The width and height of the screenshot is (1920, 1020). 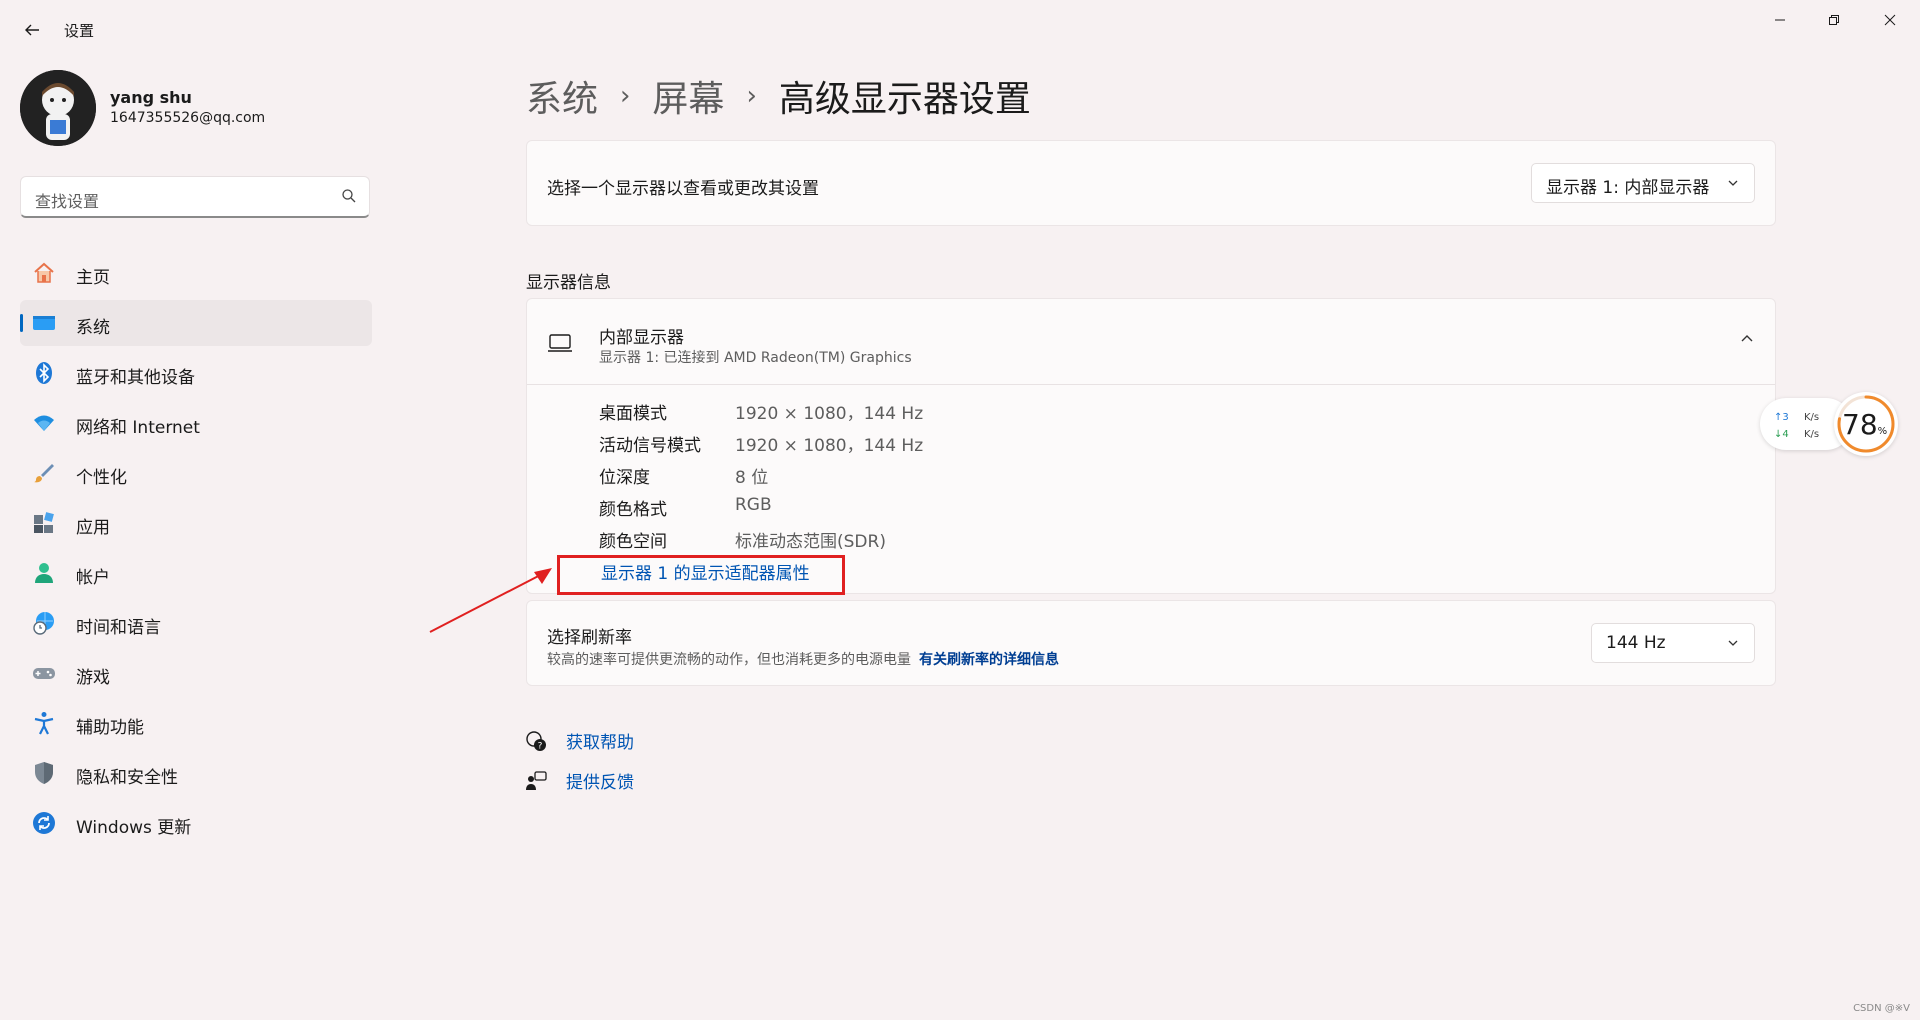 What do you see at coordinates (135, 378) in the screenshot?
I see `sidebar-item-label: 蓝牙和其他设备` at bounding box center [135, 378].